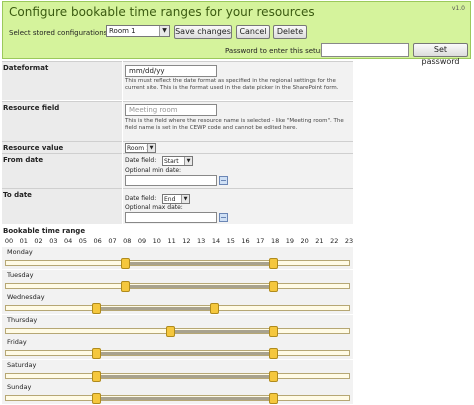 This screenshot has width=474, height=405. Describe the element at coordinates (238, 147) in the screenshot. I see `resource-value-cell: Room 1 ▼` at that location.